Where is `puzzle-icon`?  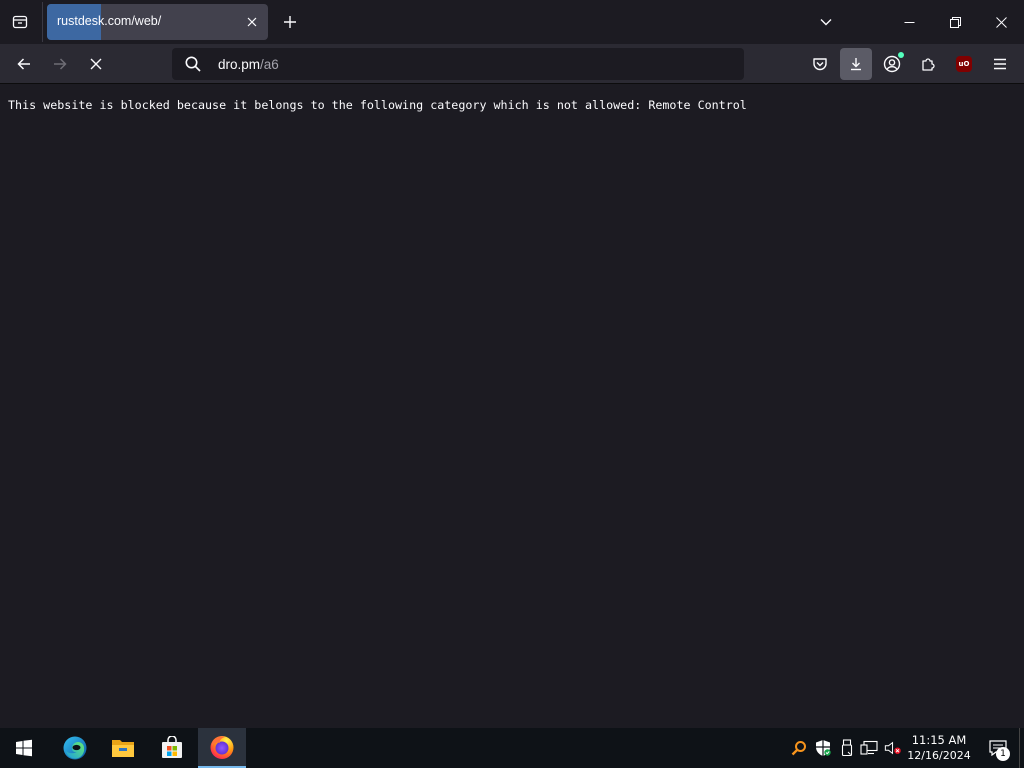
puzzle-icon is located at coordinates (928, 64).